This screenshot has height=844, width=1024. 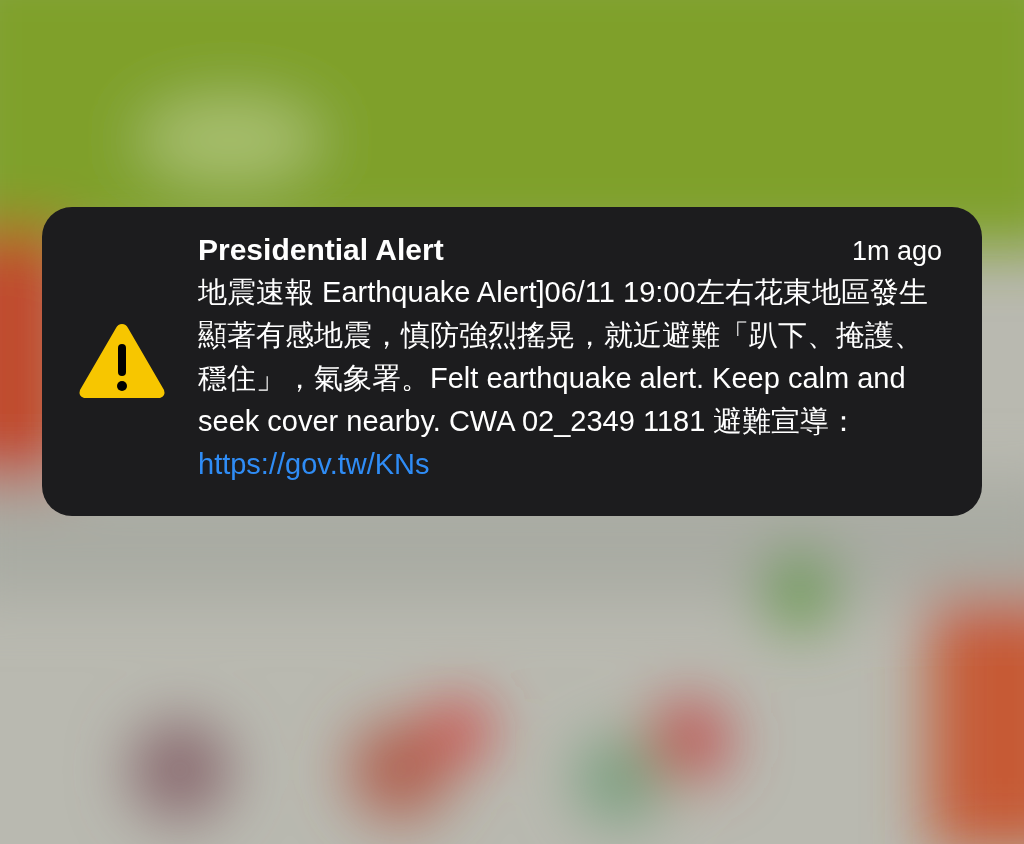 I want to click on notification-title: Presidential Alert, so click(x=321, y=250).